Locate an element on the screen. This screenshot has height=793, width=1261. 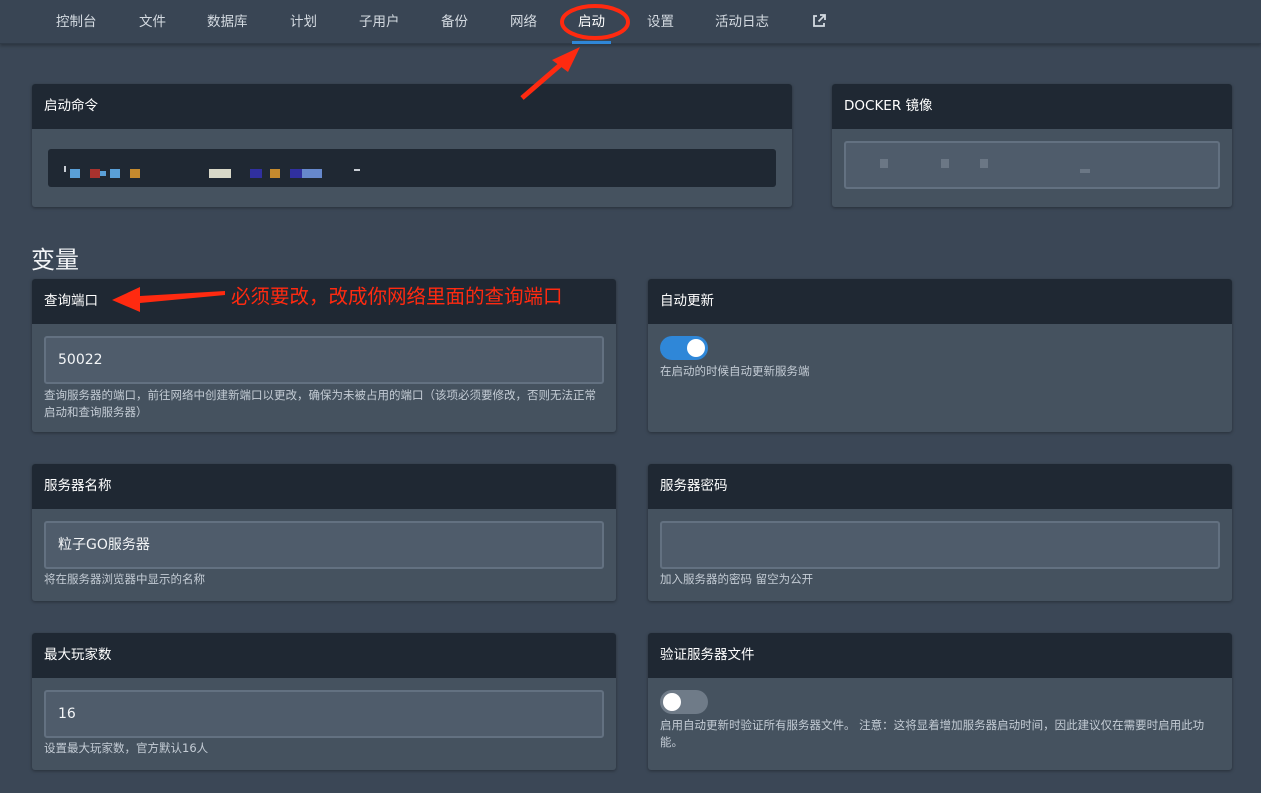
max-players-title: 最大玩家数 is located at coordinates (324, 655).